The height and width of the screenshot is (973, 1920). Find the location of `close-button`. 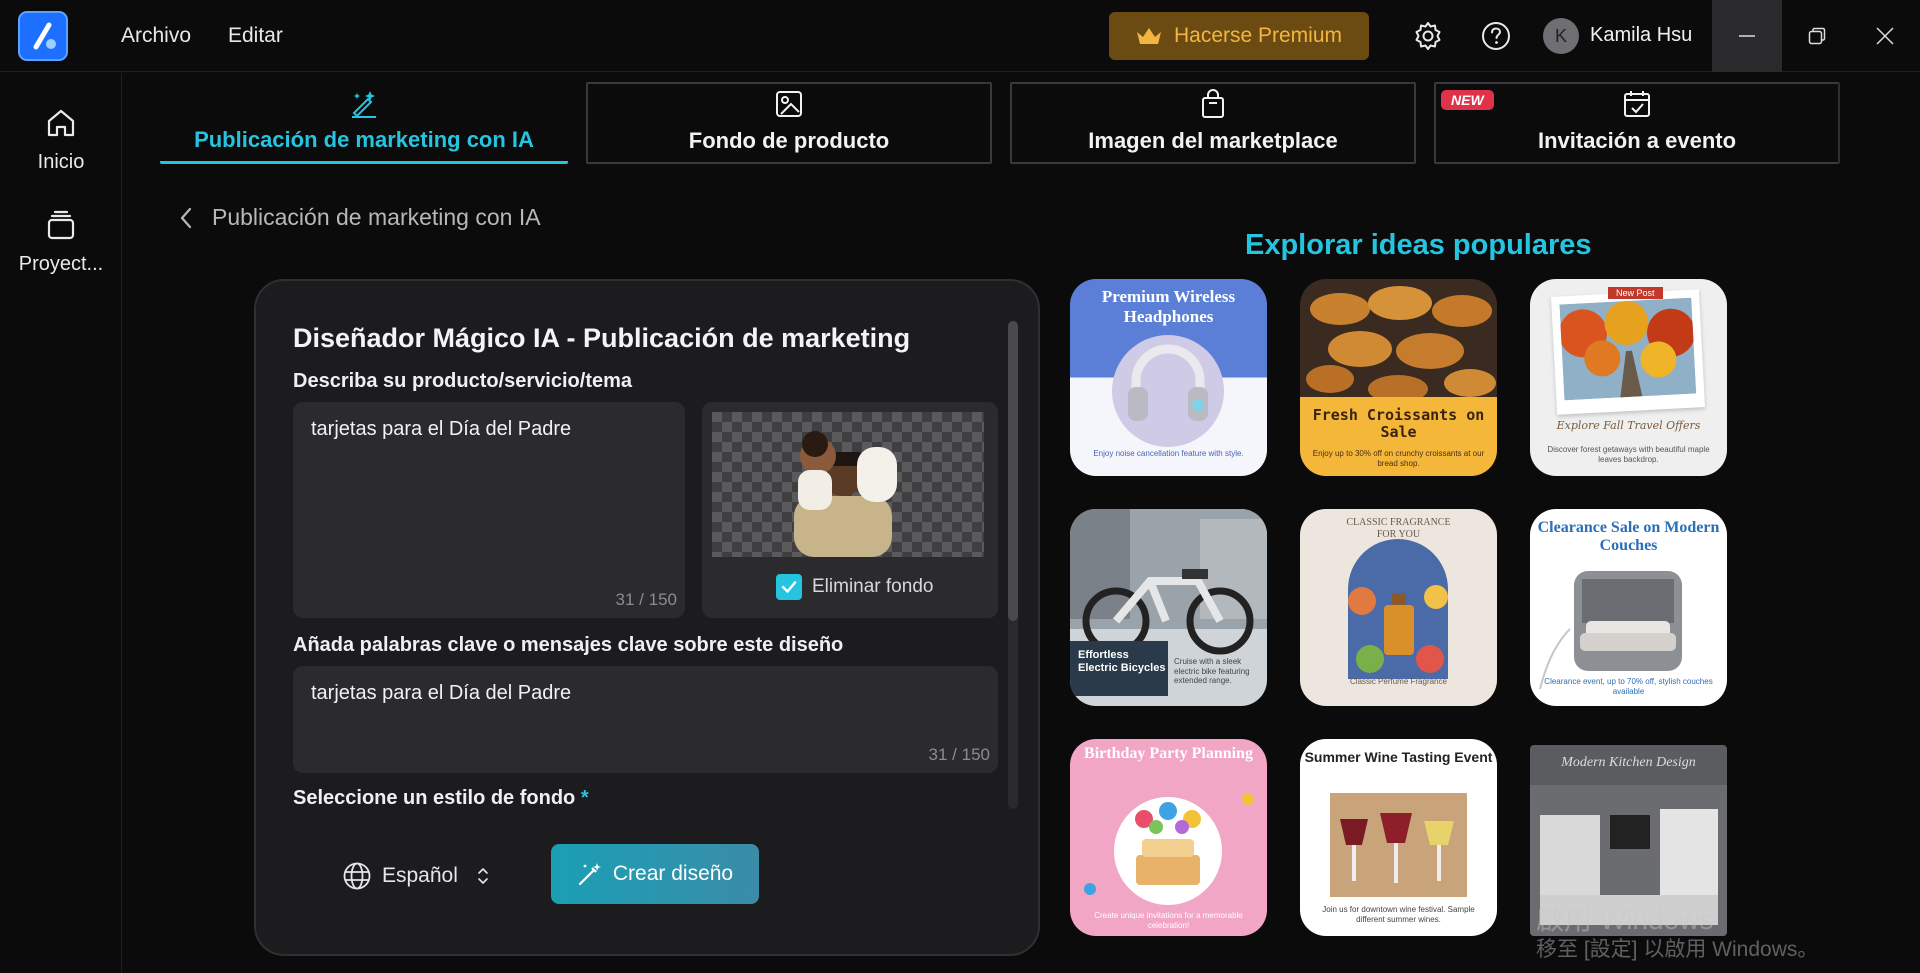

close-button is located at coordinates (1885, 36).